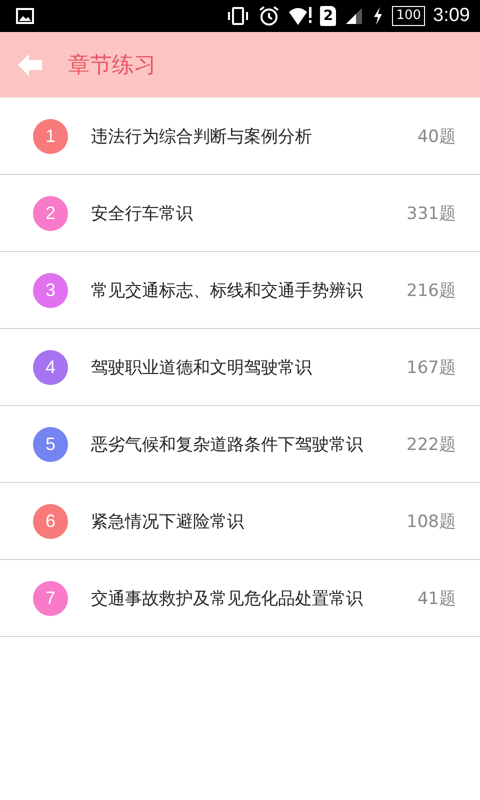  Describe the element at coordinates (50, 136) in the screenshot. I see `chapter-number: 1` at that location.